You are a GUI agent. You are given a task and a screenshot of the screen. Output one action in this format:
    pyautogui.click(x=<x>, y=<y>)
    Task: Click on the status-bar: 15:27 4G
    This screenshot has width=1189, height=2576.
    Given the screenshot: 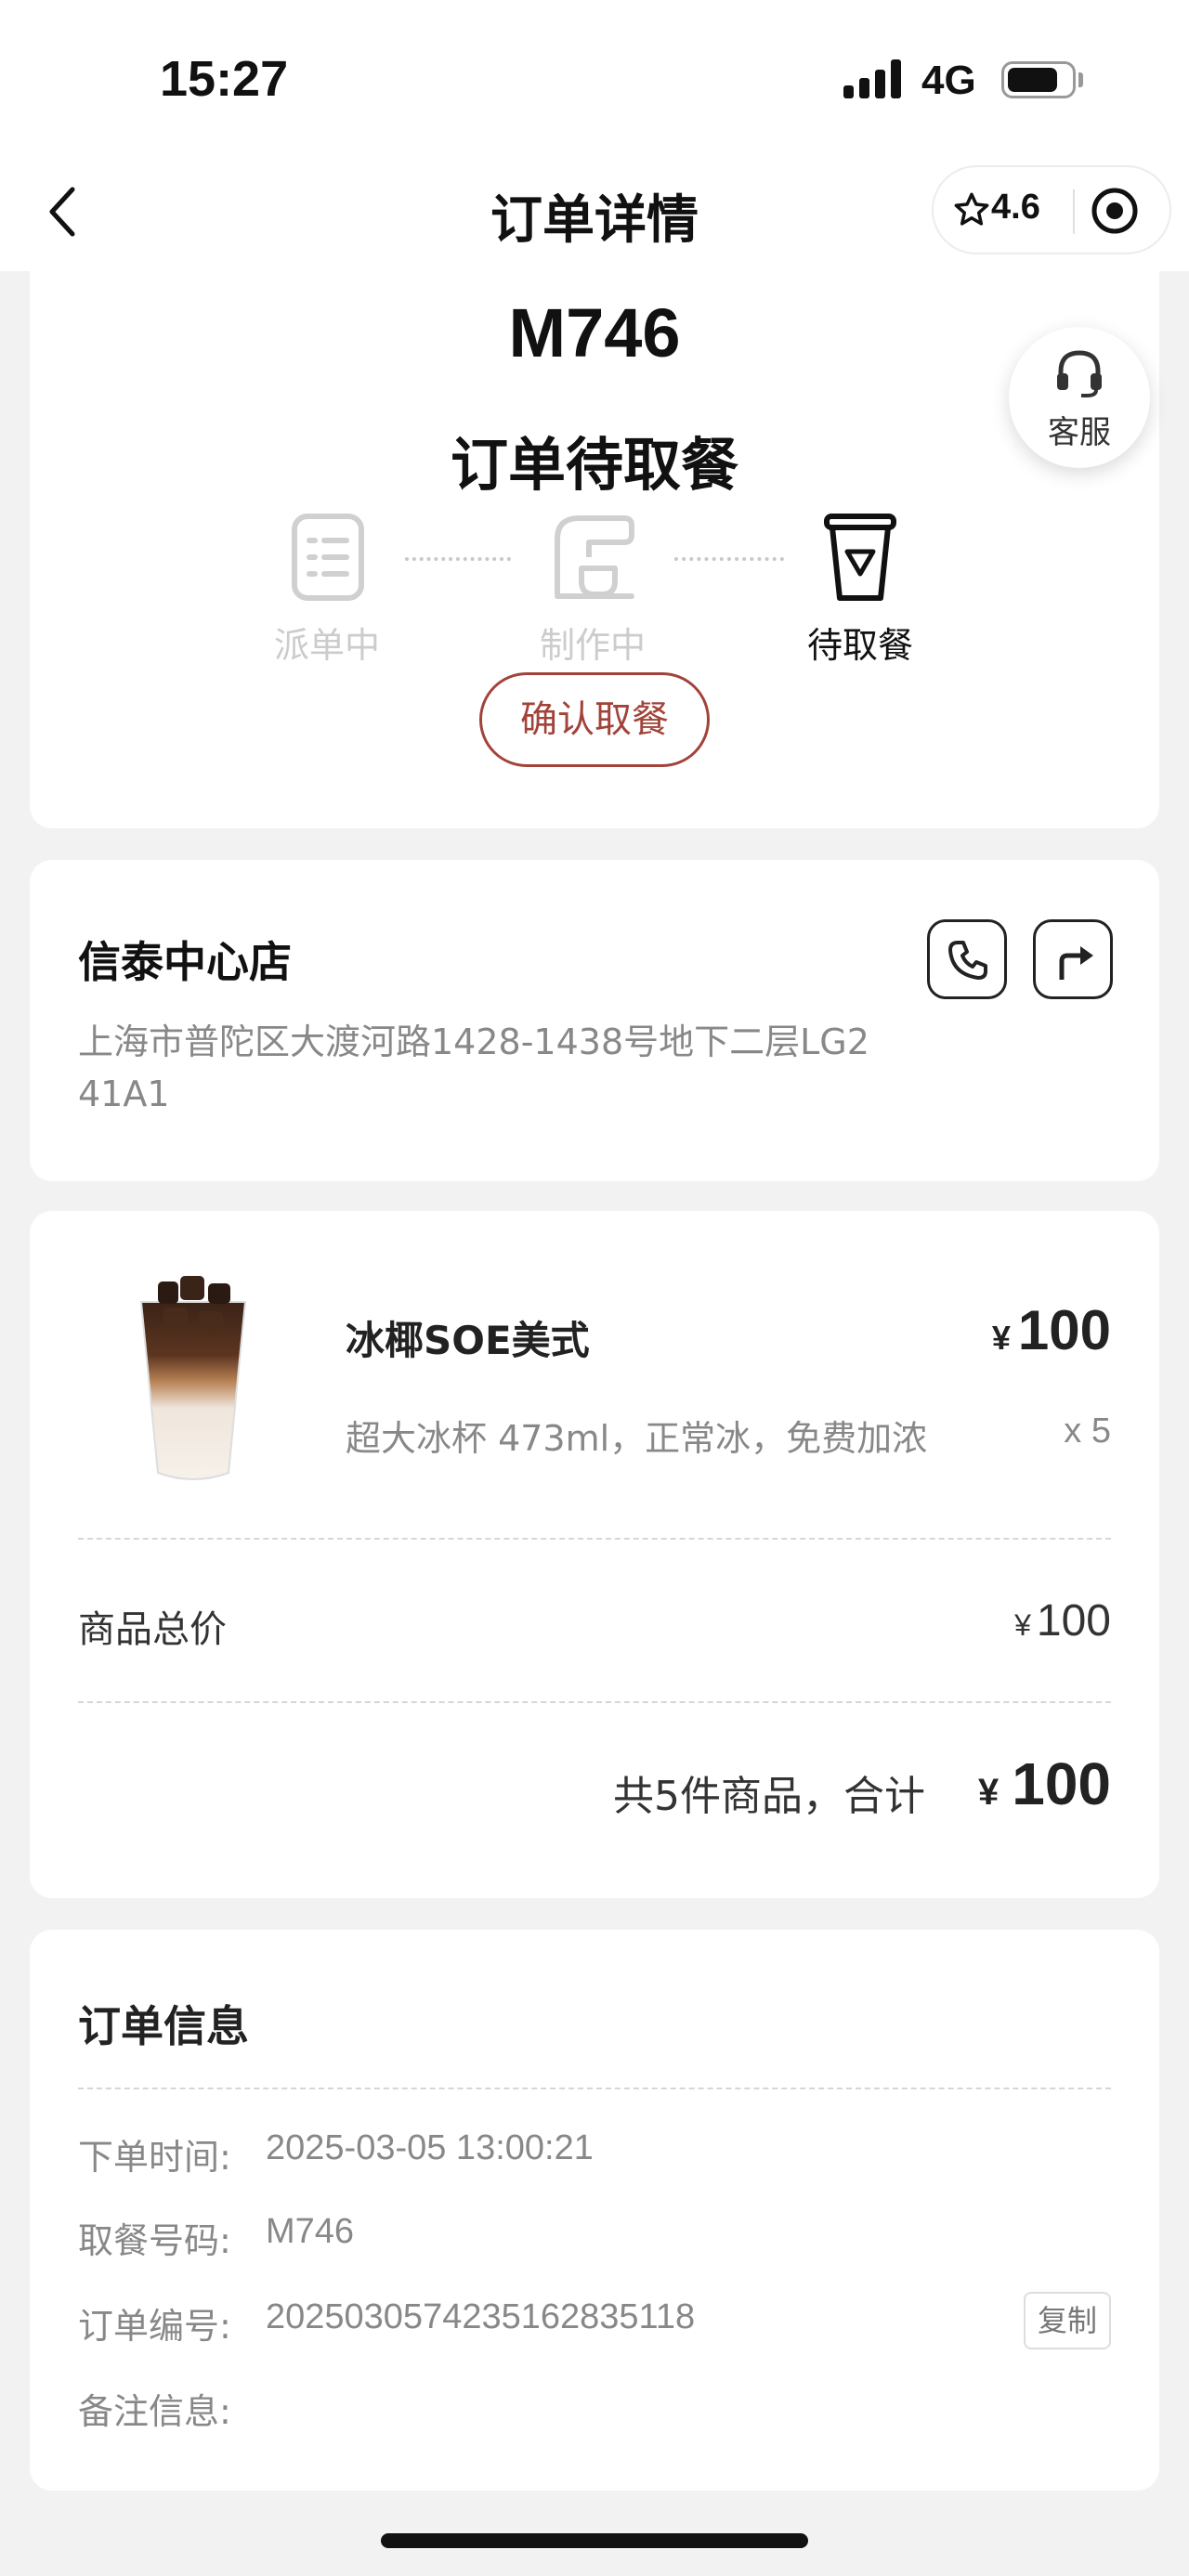 What is the action you would take?
    pyautogui.click(x=594, y=79)
    